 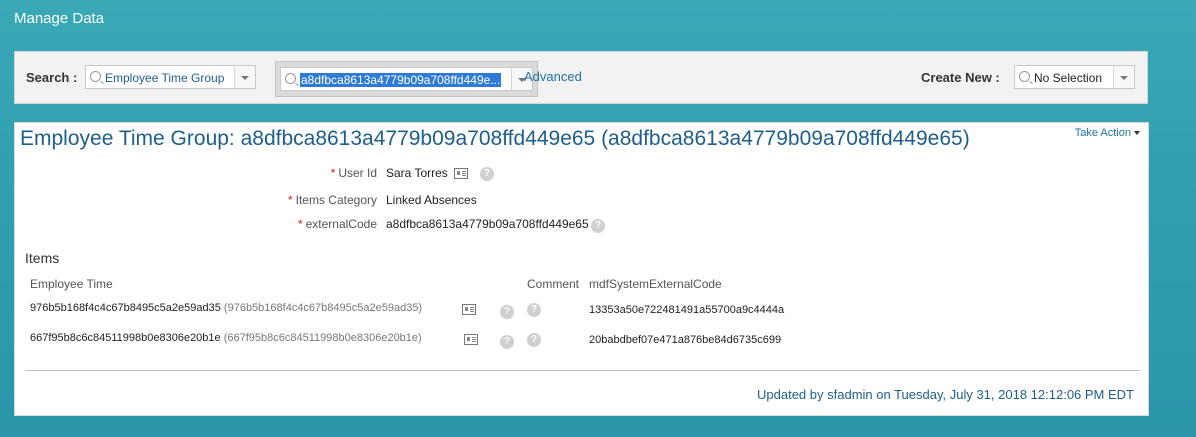 I want to click on items-category-value: Linked Absences, so click(x=431, y=200).